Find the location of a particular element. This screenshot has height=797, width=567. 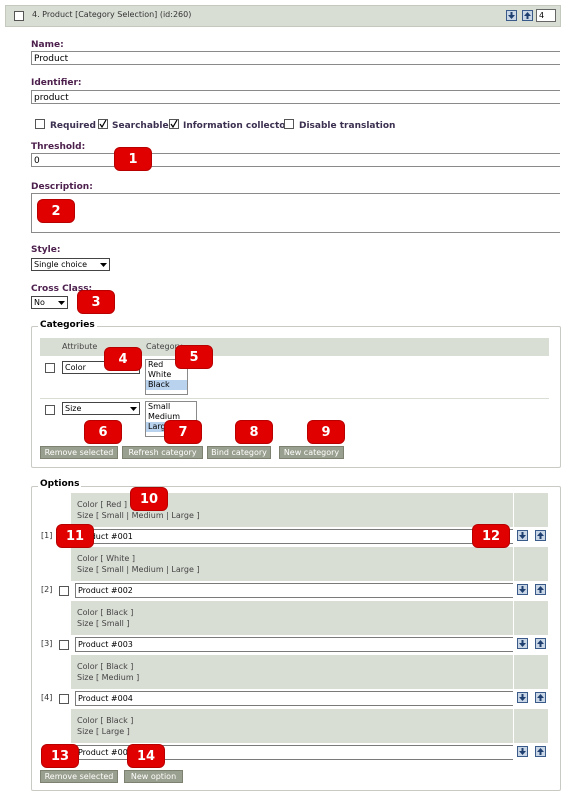

remove-selected-options-button: Remove selected is located at coordinates (79, 776).